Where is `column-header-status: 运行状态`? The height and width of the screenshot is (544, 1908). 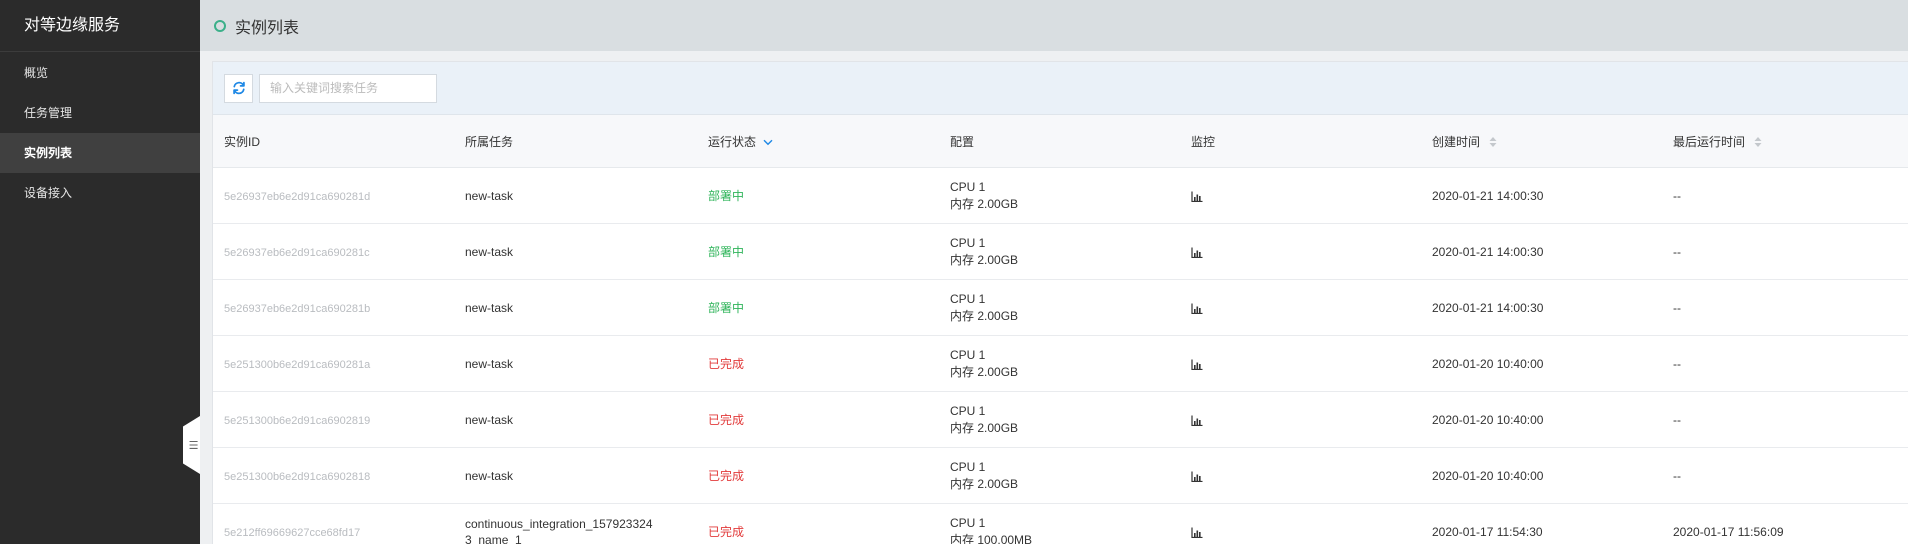 column-header-status: 运行状态 is located at coordinates (818, 141).